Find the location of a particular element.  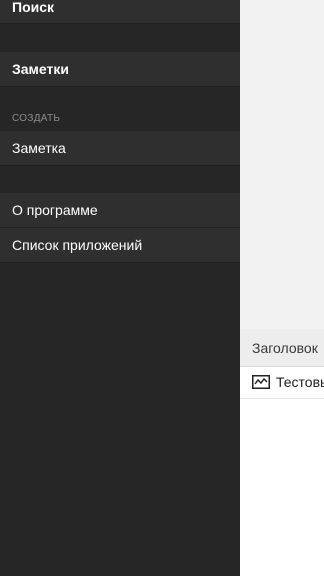

drawer-item-search: Поиск is located at coordinates (120, 12).